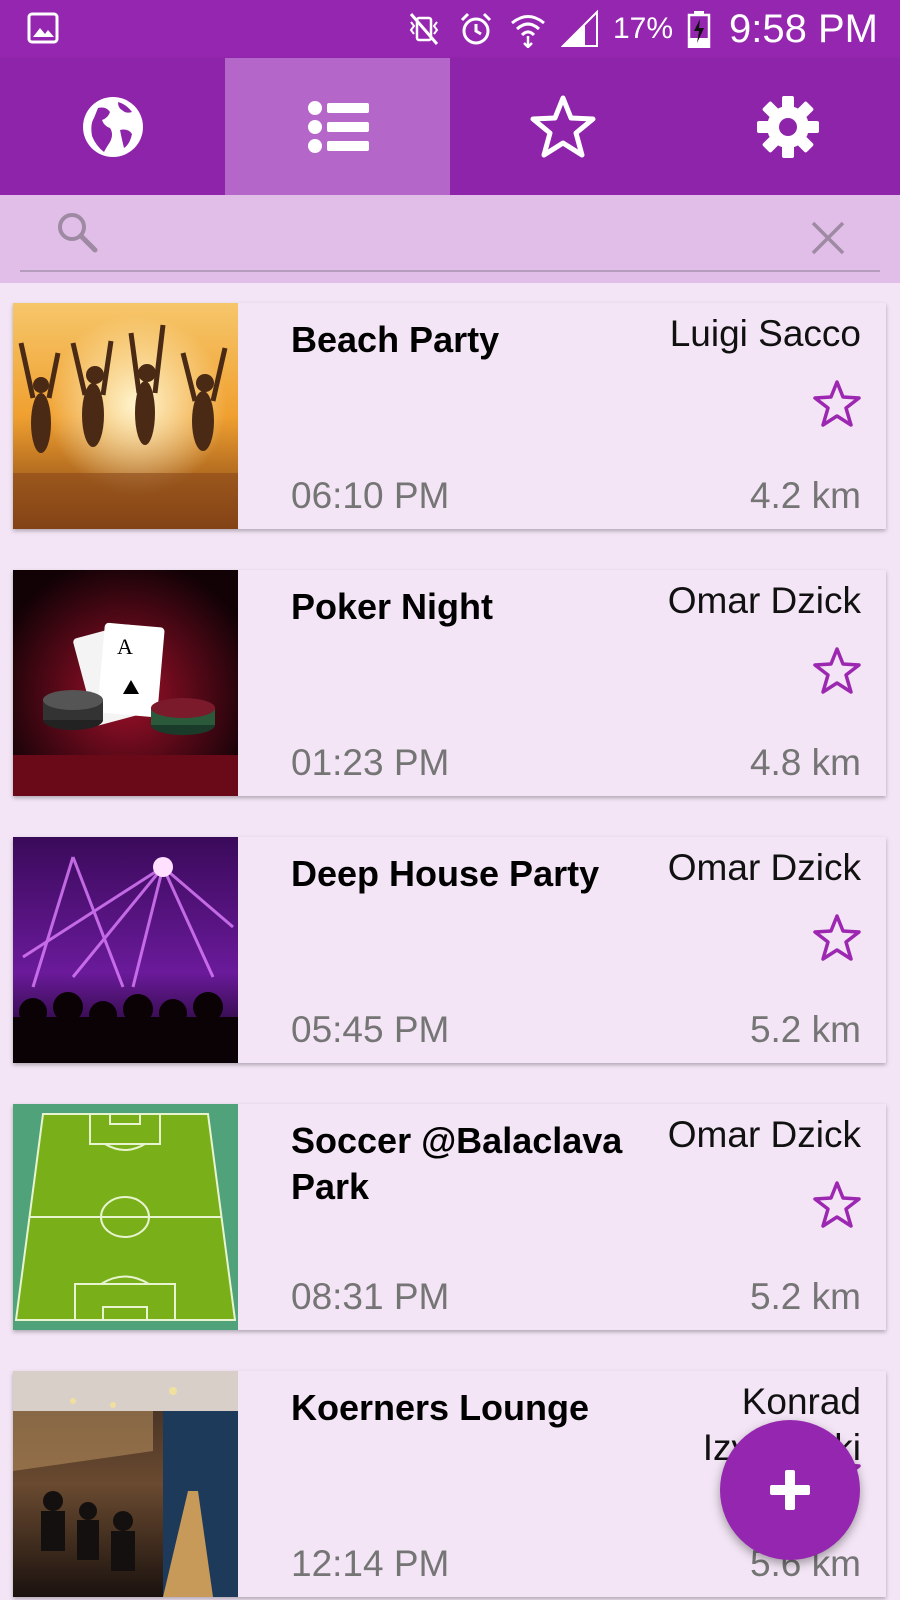  I want to click on battery-percentage: 17%, so click(643, 28).